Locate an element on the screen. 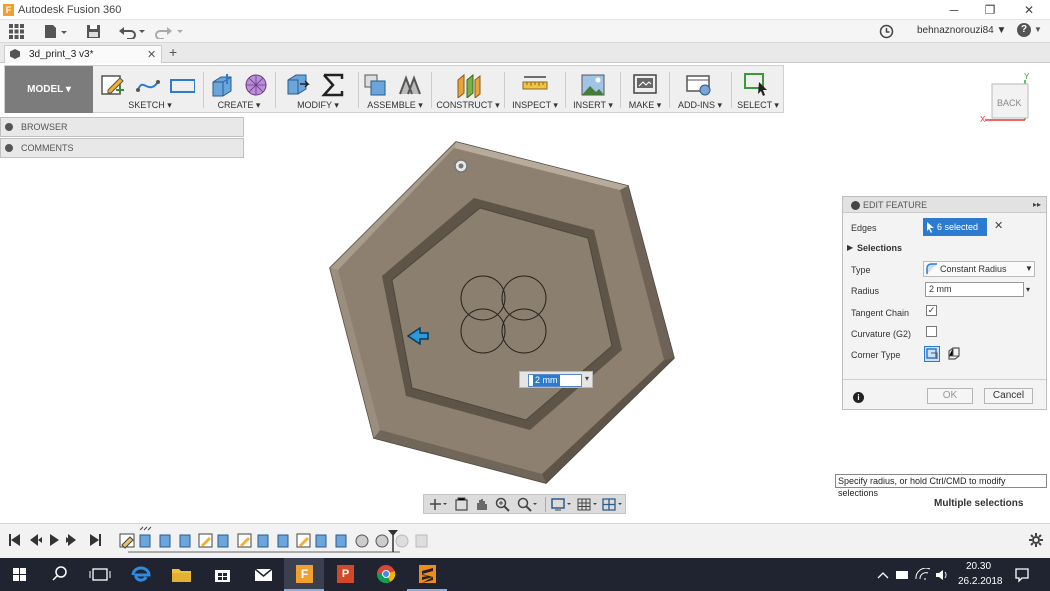  curvature-g2-checkbox is located at coordinates (931, 331).